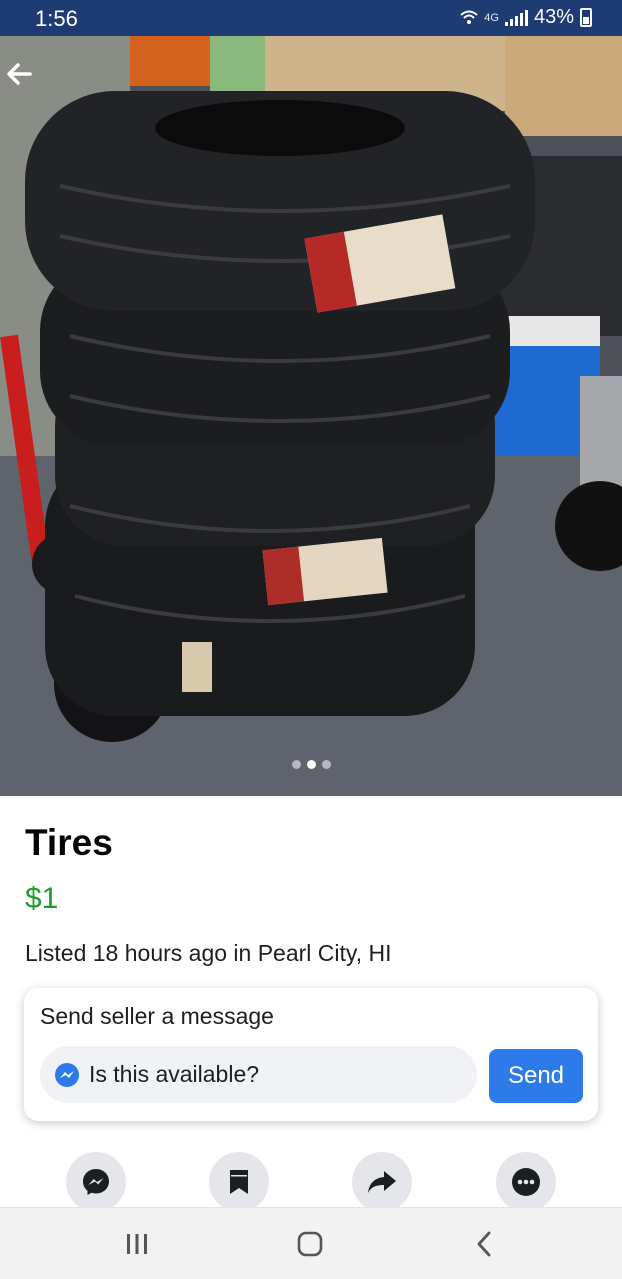 The height and width of the screenshot is (1279, 622). What do you see at coordinates (174, 1074) in the screenshot?
I see `message-input-text: Is this available?` at bounding box center [174, 1074].